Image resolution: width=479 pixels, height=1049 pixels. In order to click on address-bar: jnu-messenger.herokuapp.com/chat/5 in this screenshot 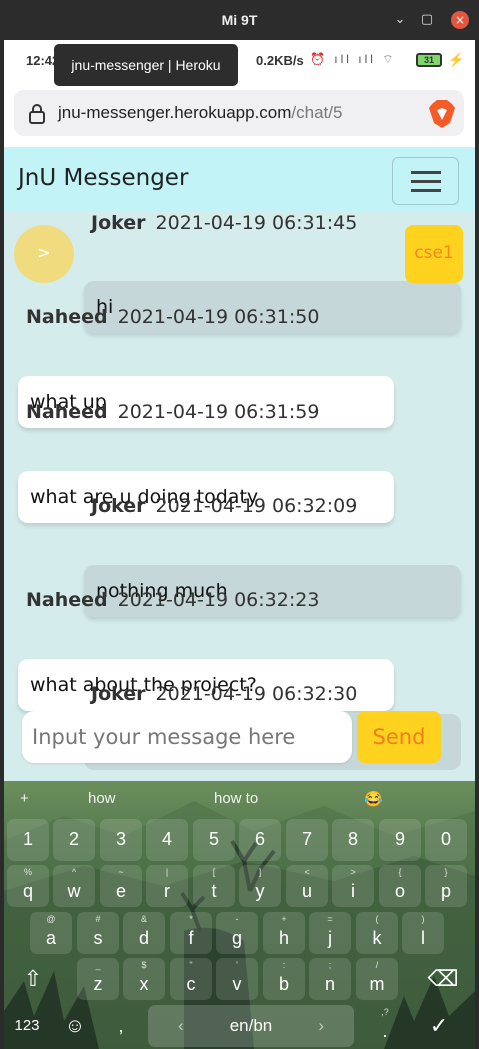, I will do `click(239, 113)`.